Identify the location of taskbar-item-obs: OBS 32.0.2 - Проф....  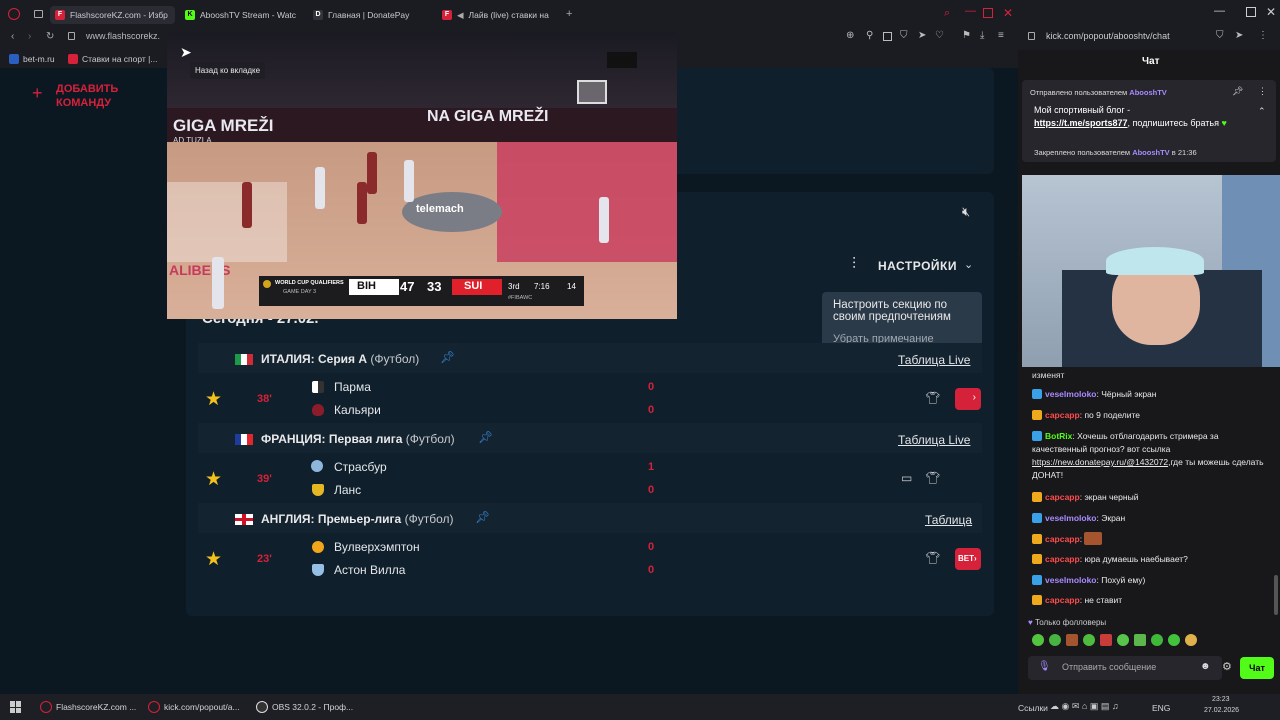
(304, 707).